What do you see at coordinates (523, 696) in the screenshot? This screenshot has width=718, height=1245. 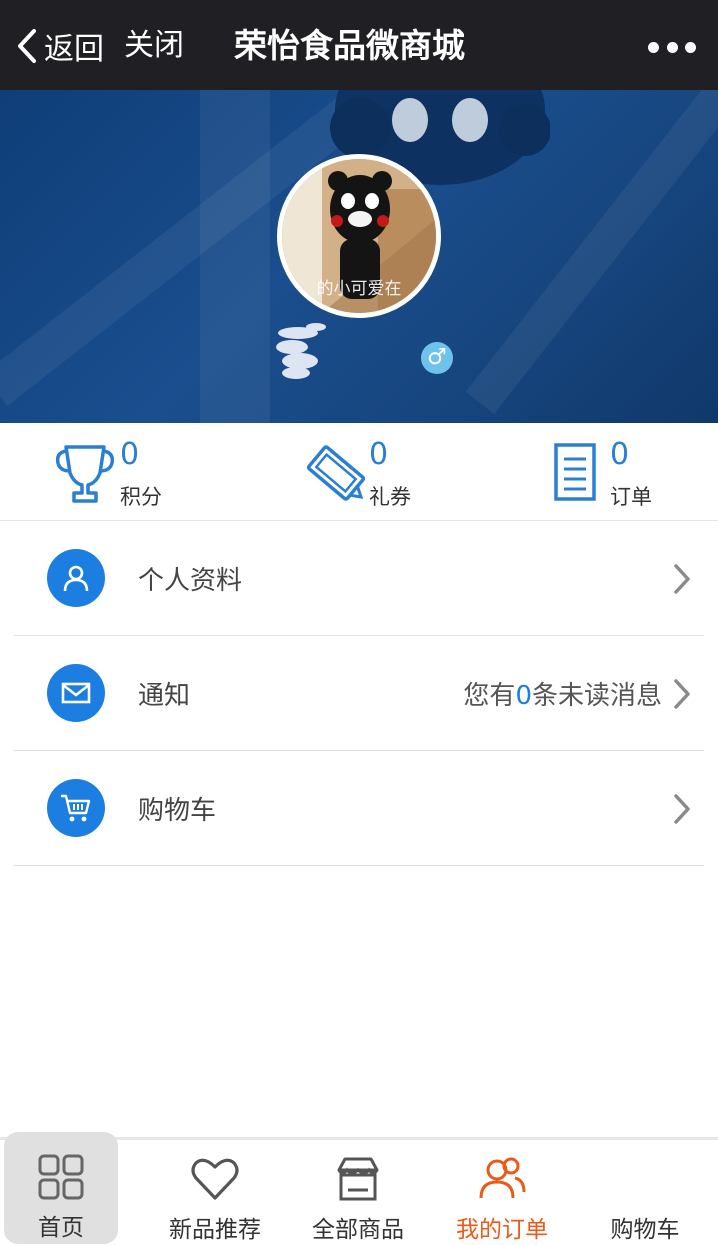 I see `unread-count: 0` at bounding box center [523, 696].